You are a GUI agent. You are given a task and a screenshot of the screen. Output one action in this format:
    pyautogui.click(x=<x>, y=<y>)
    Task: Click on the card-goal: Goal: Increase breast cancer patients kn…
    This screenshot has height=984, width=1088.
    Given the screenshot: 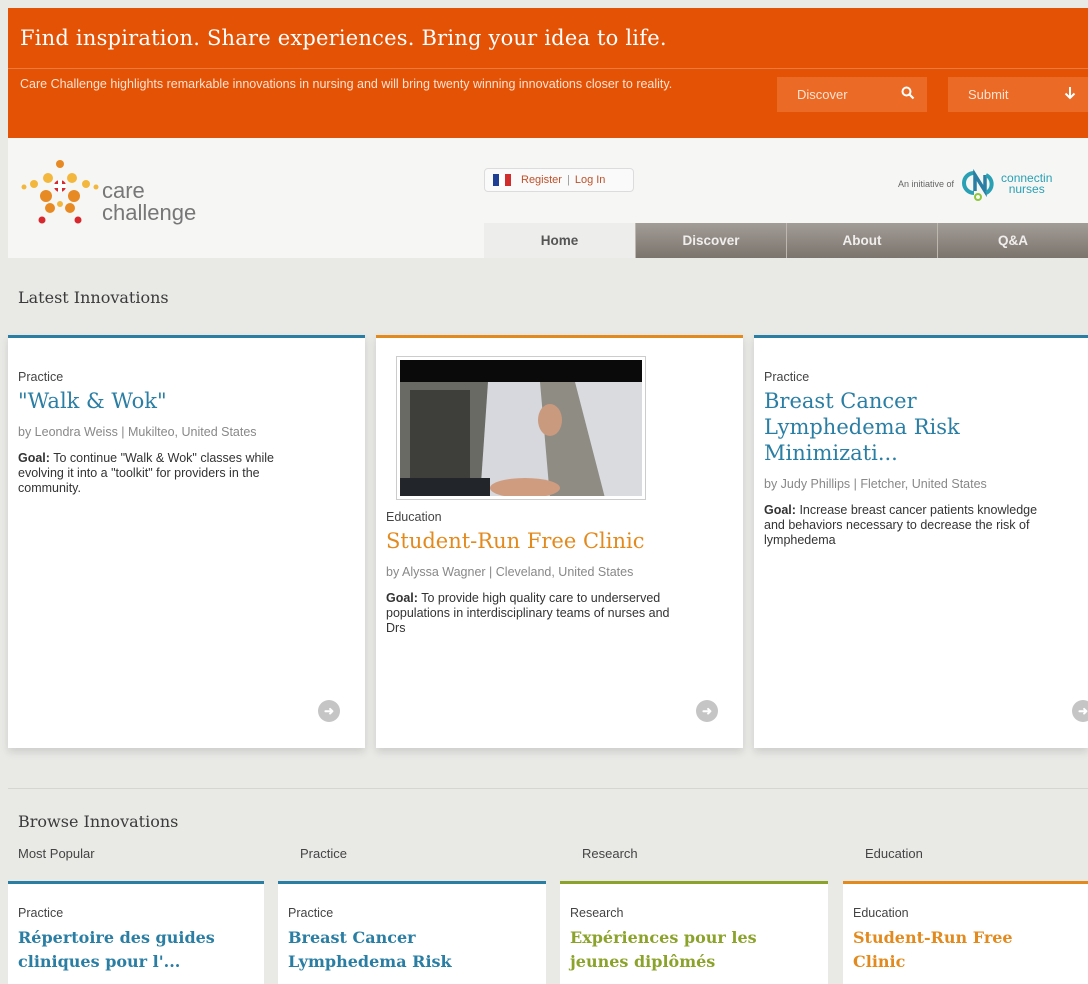 What is the action you would take?
    pyautogui.click(x=909, y=525)
    